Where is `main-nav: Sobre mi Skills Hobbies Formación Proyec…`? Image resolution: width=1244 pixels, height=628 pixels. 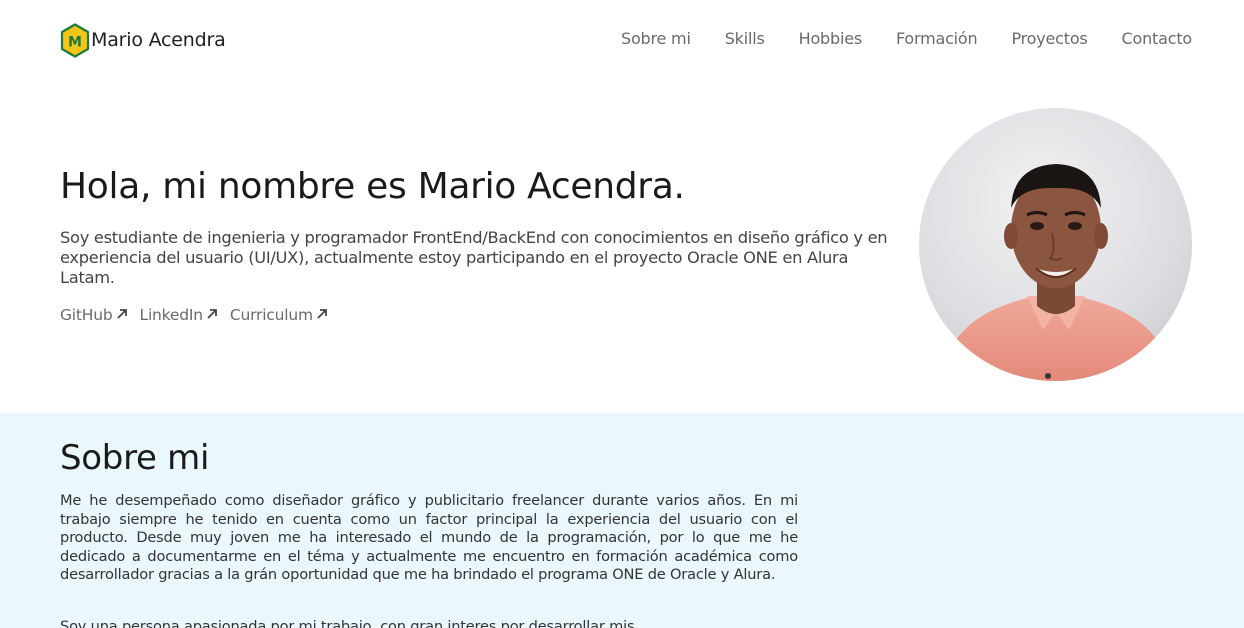 main-nav: Sobre mi Skills Hobbies Formación Proyec… is located at coordinates (906, 39).